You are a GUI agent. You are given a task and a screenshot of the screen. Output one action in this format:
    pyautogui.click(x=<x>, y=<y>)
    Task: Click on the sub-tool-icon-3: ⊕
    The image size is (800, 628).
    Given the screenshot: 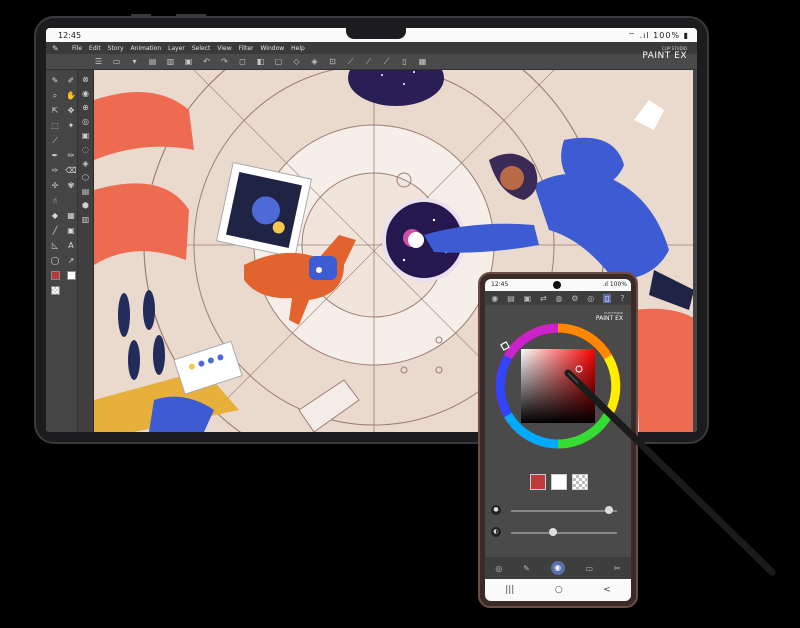 What is the action you would take?
    pyautogui.click(x=85, y=107)
    